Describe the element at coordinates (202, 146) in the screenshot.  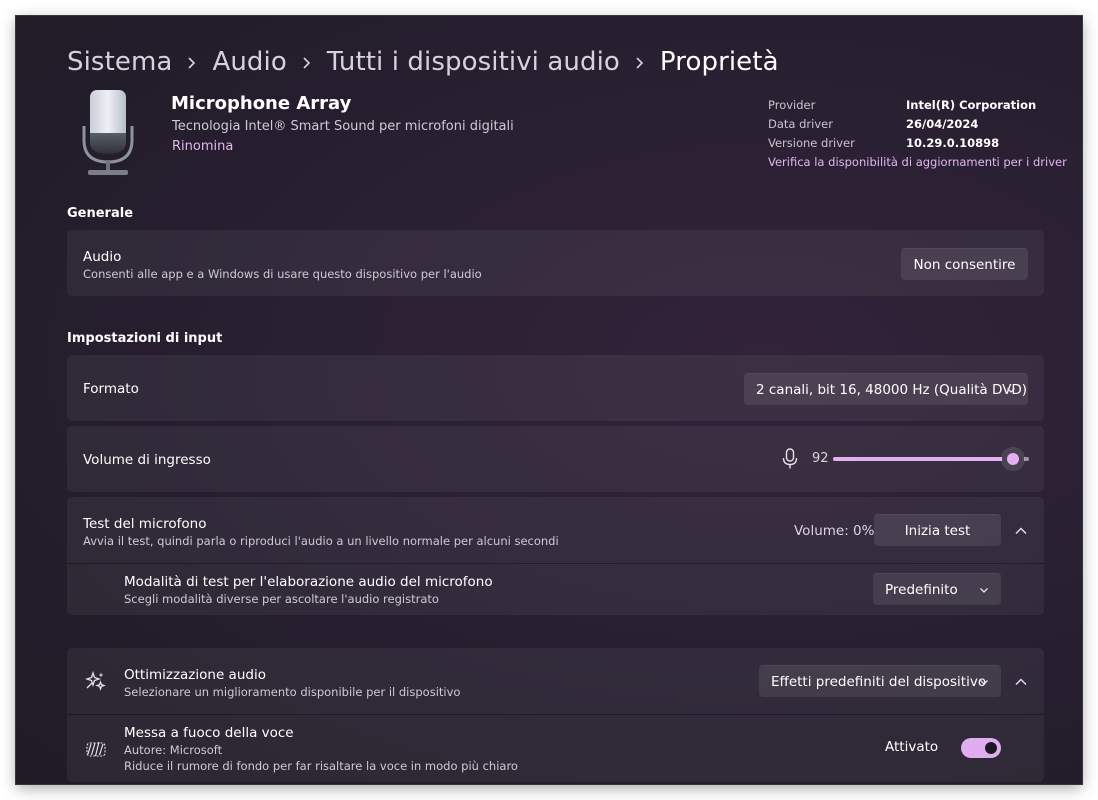
I see `rename-link: Rinomina` at that location.